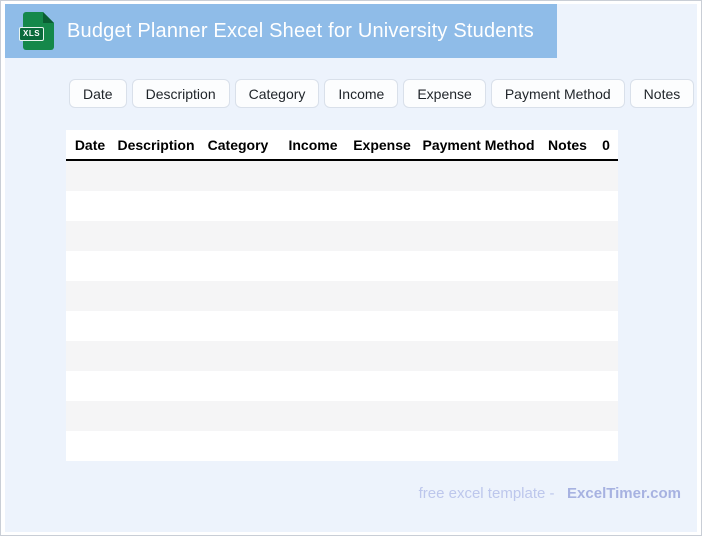  I want to click on column-header-description: Description, so click(156, 144).